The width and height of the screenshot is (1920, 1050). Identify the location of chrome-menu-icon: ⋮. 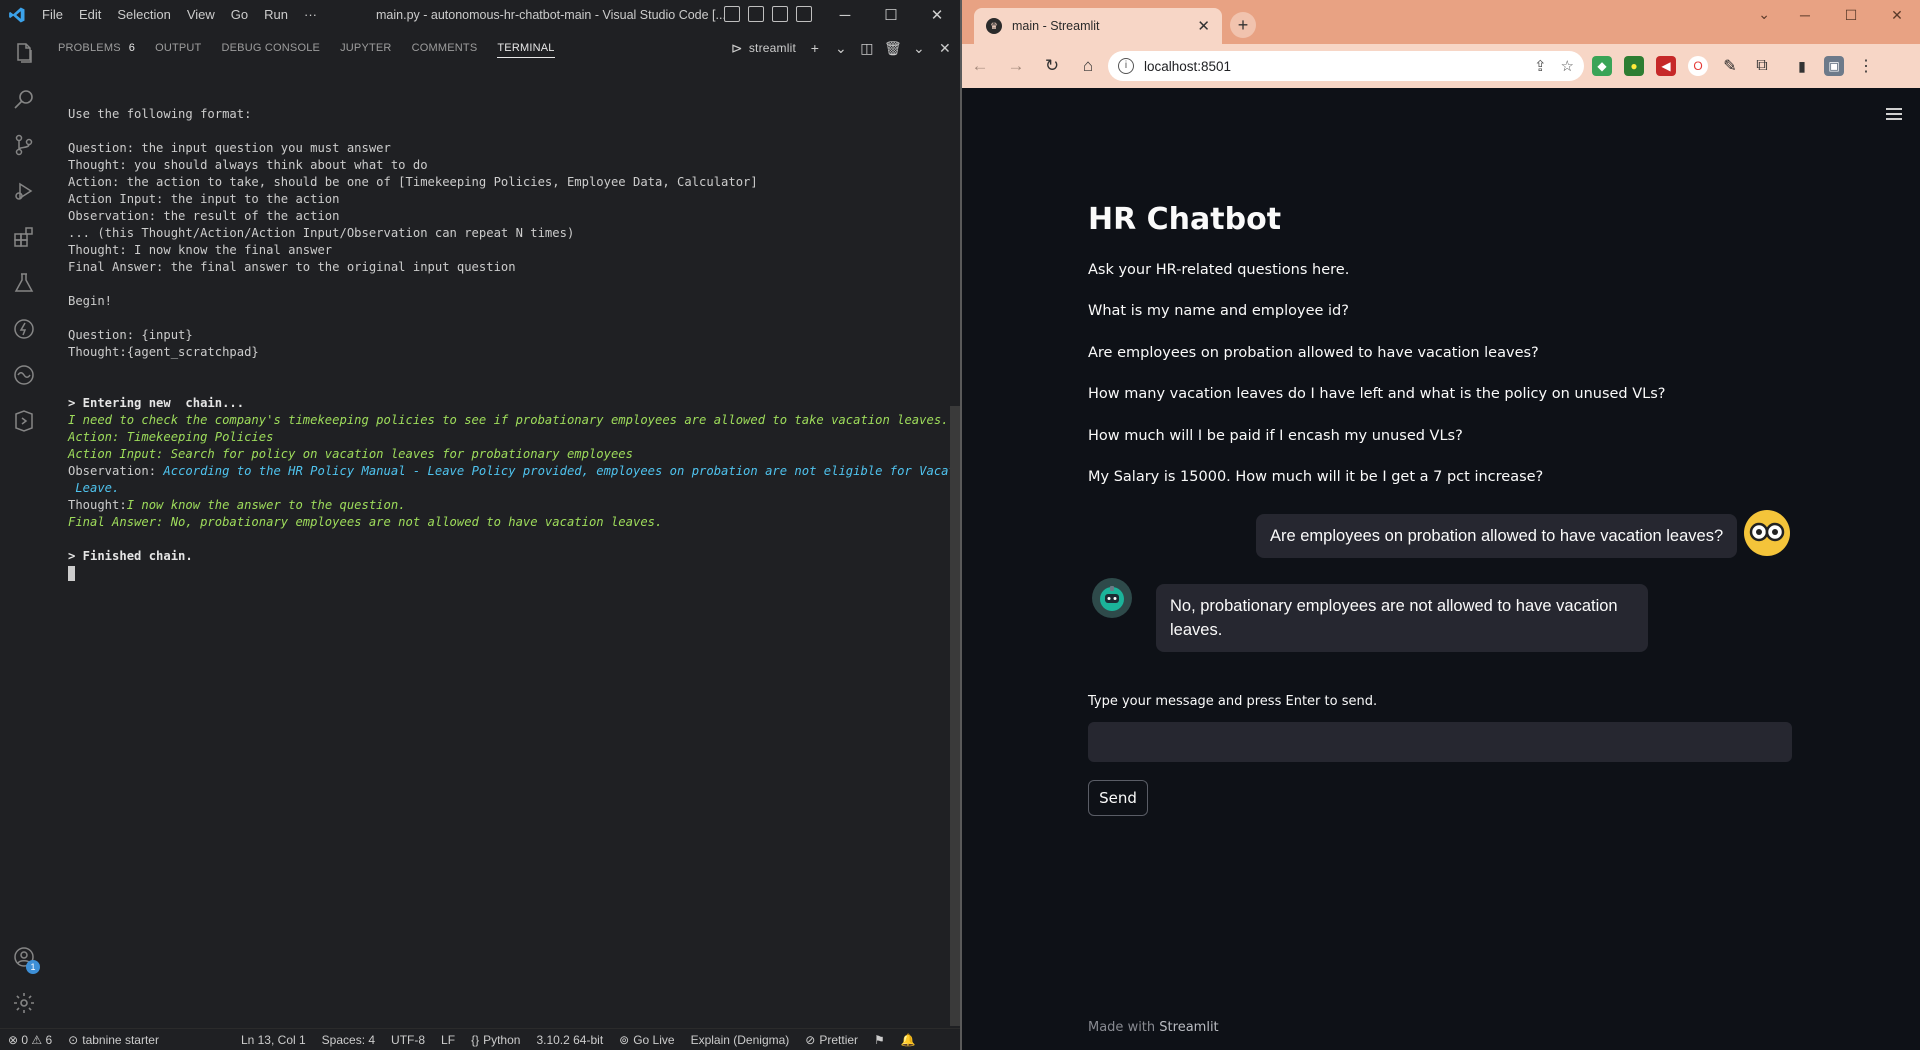
(1866, 66).